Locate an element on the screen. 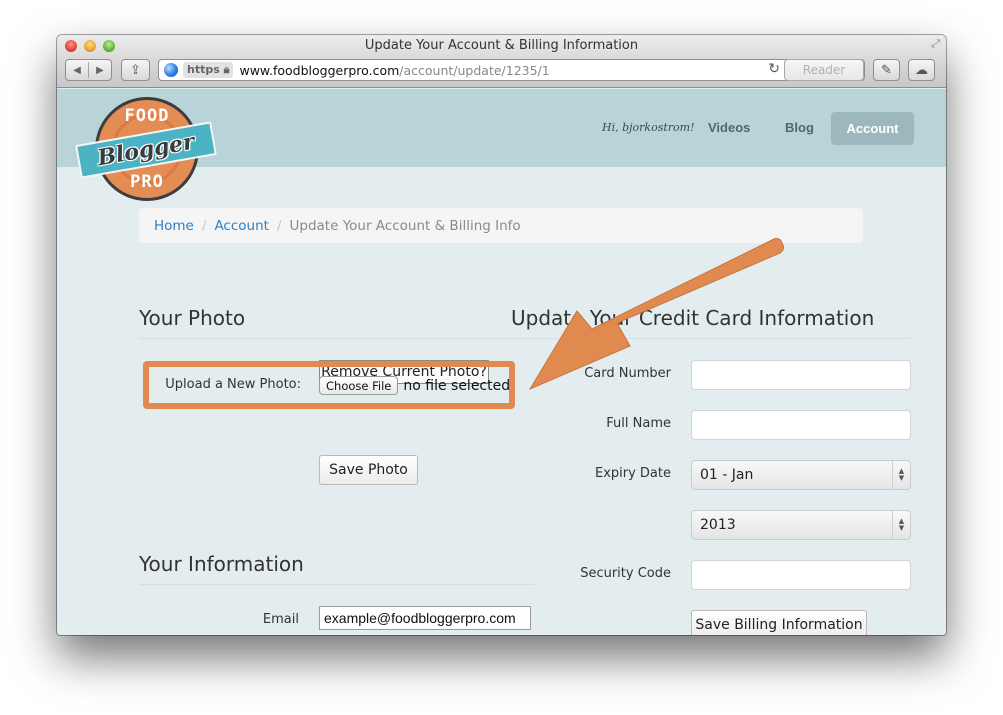 Image resolution: width=1003 pixels, height=715 pixels. nav-account: Account is located at coordinates (872, 128).